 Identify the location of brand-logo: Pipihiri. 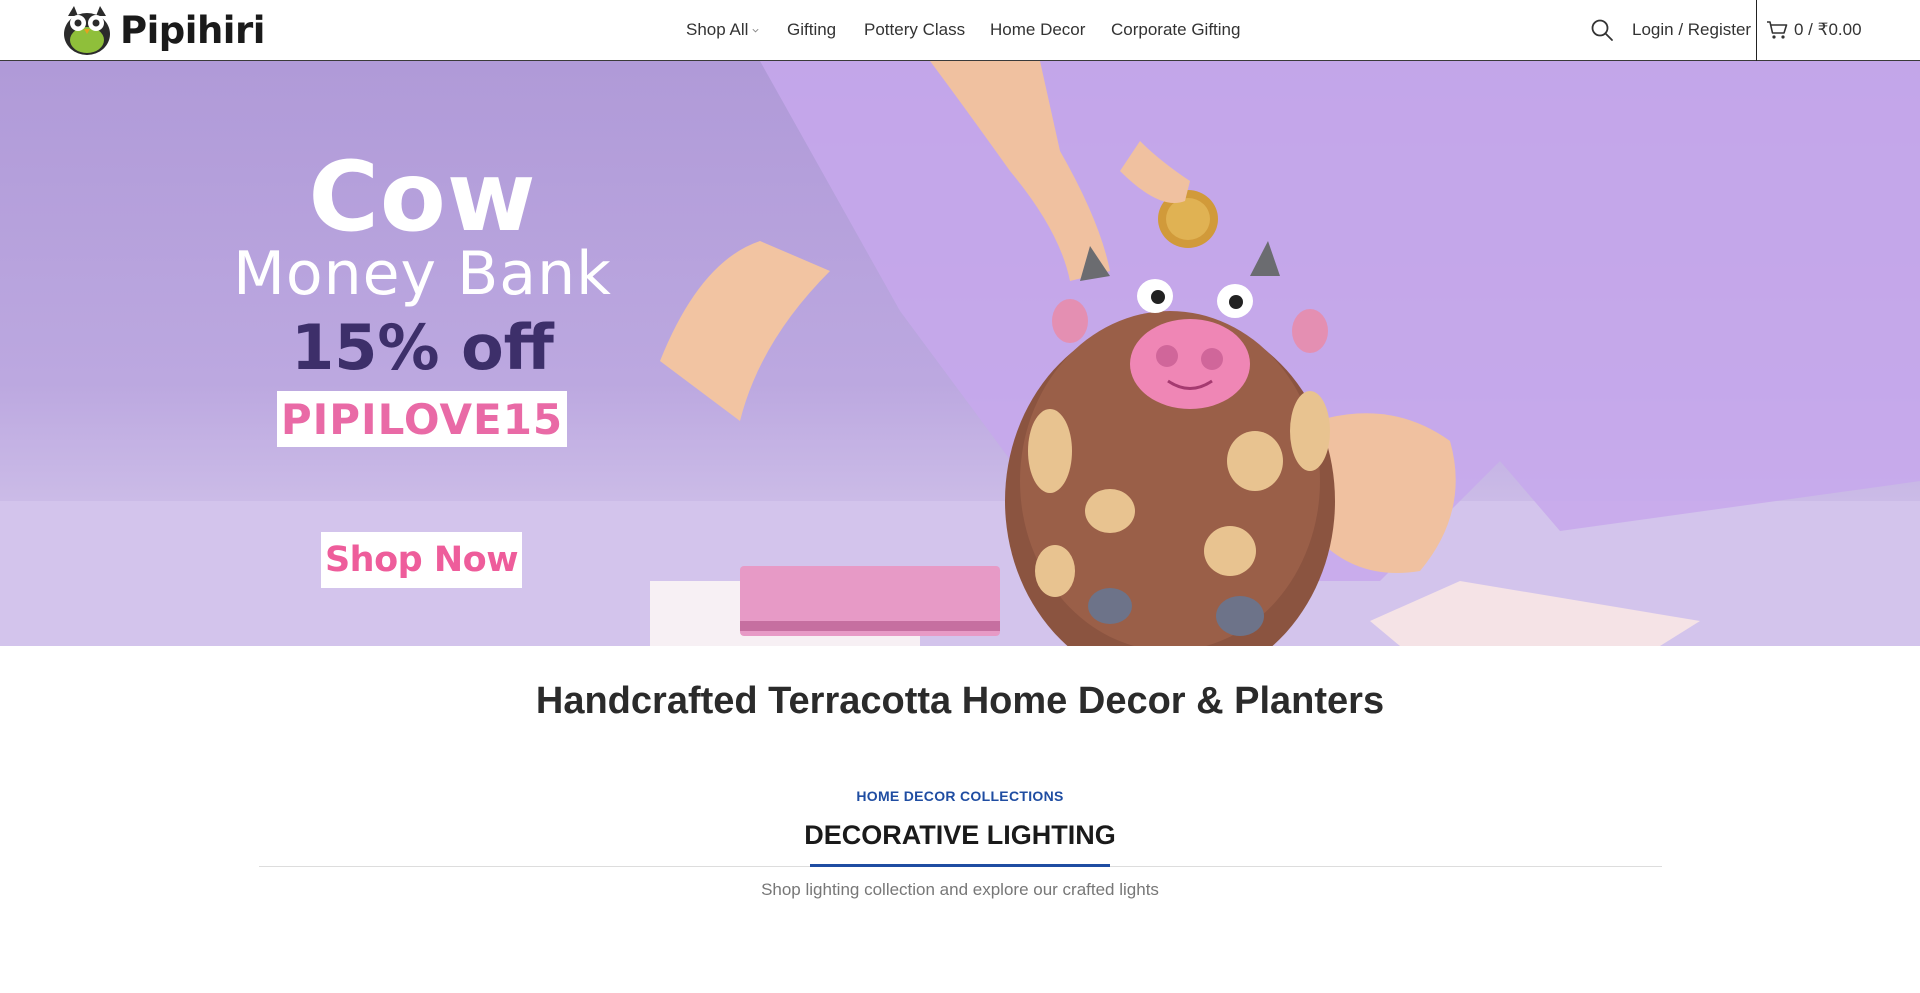
(163, 30).